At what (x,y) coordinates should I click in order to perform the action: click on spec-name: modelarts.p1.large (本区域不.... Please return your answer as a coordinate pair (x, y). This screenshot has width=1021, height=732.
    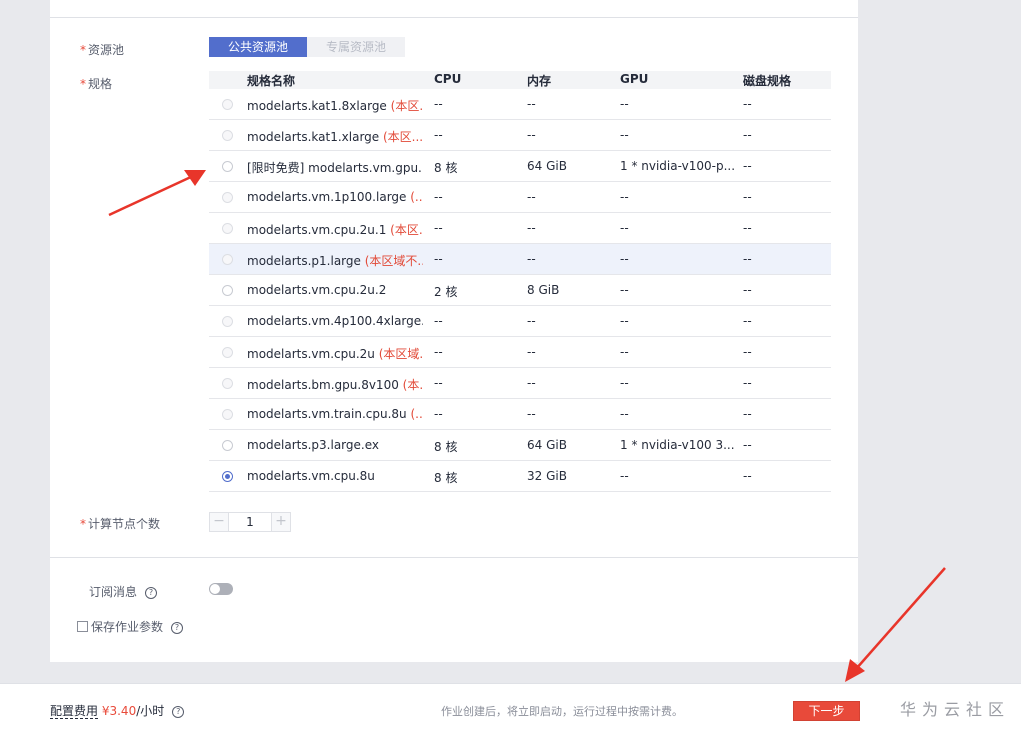
    Looking at the image, I should click on (335, 260).